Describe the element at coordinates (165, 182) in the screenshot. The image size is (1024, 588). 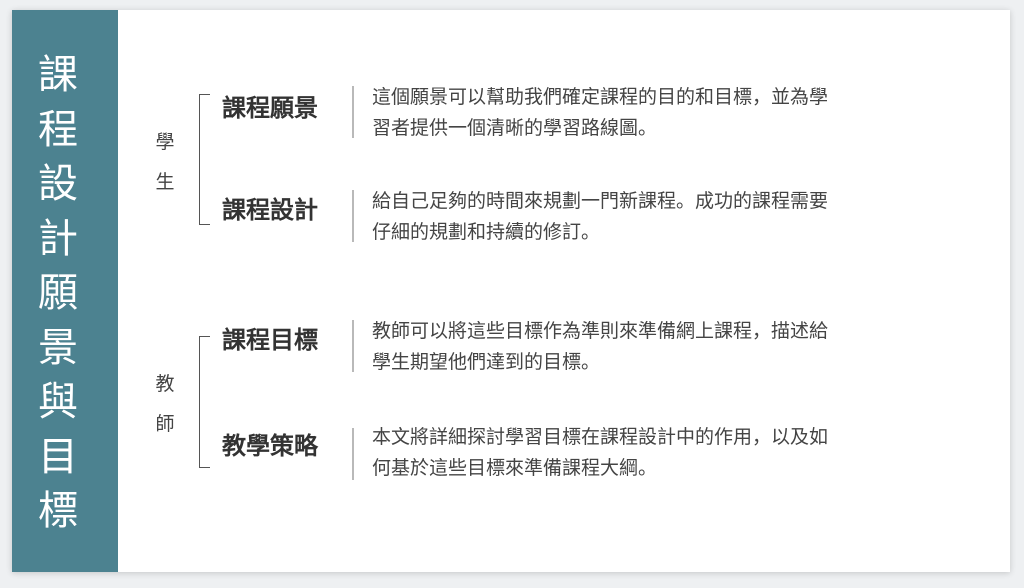
I see `group-label-char: 生` at that location.